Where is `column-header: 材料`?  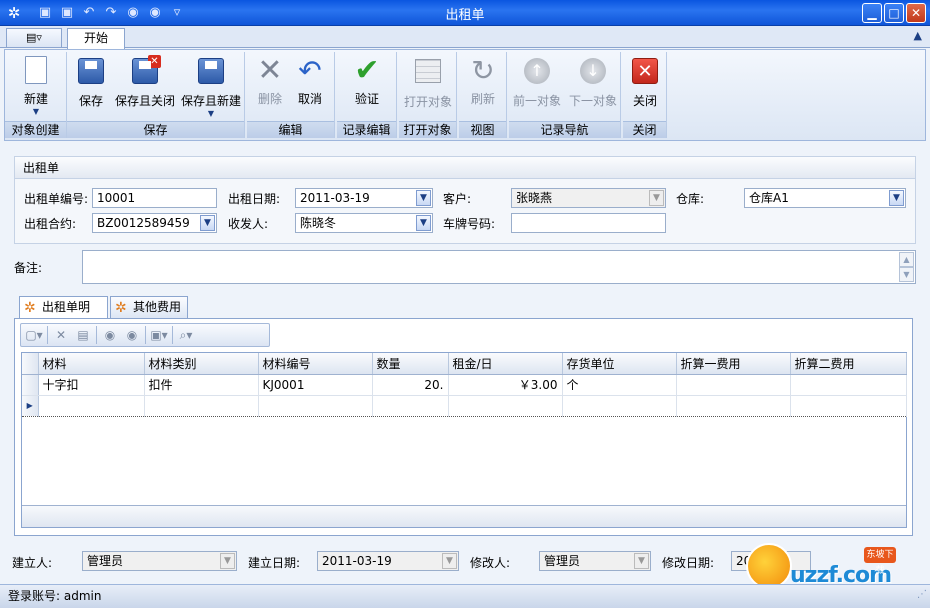 column-header: 材料 is located at coordinates (91, 364).